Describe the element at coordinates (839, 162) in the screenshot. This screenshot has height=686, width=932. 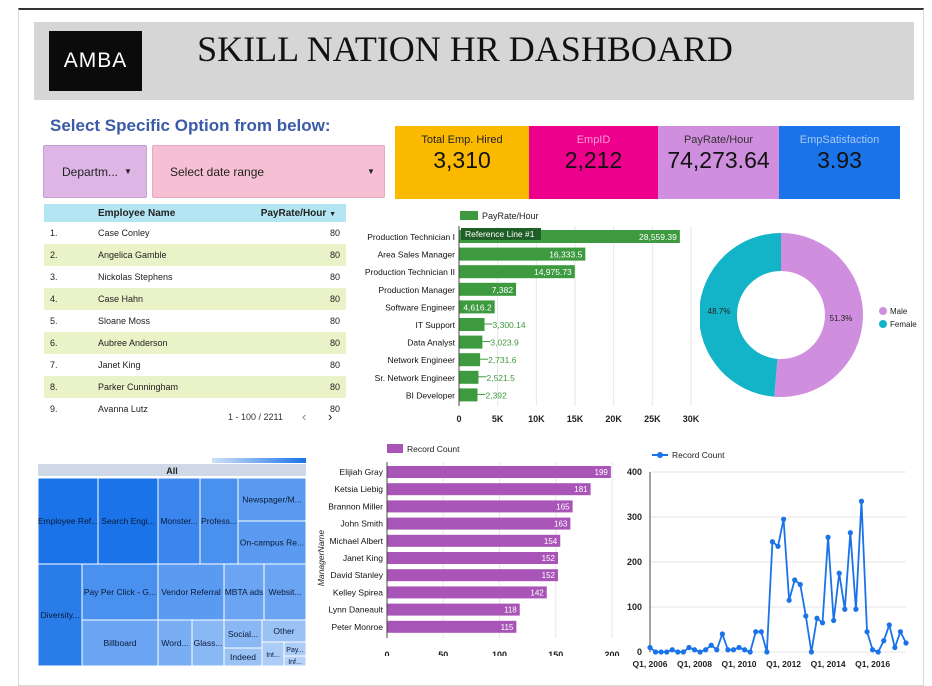
I see `kpi-satisfaction: EmpSatisfaction 3.93` at that location.